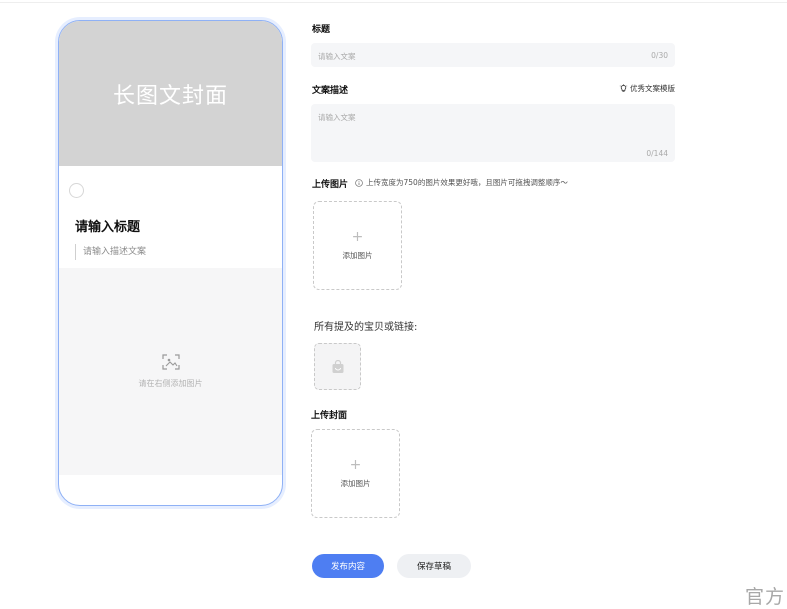 This screenshot has width=787, height=609. What do you see at coordinates (624, 88) in the screenshot?
I see `lightbulb-icon` at bounding box center [624, 88].